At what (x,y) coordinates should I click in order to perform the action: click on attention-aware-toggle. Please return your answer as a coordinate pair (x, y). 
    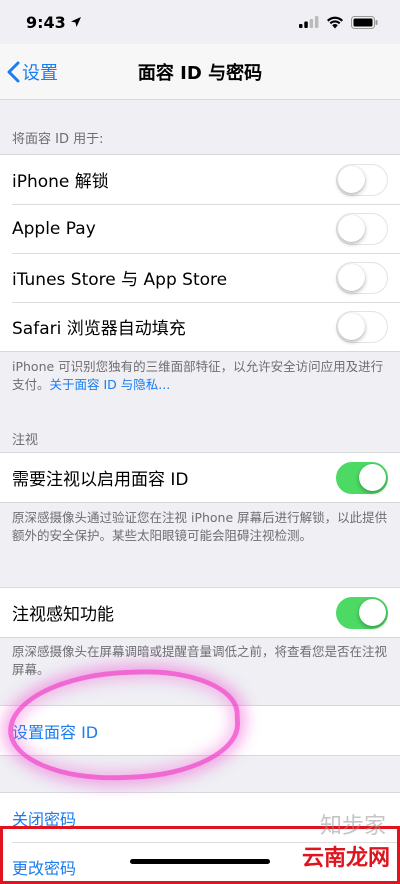
    Looking at the image, I should click on (362, 612).